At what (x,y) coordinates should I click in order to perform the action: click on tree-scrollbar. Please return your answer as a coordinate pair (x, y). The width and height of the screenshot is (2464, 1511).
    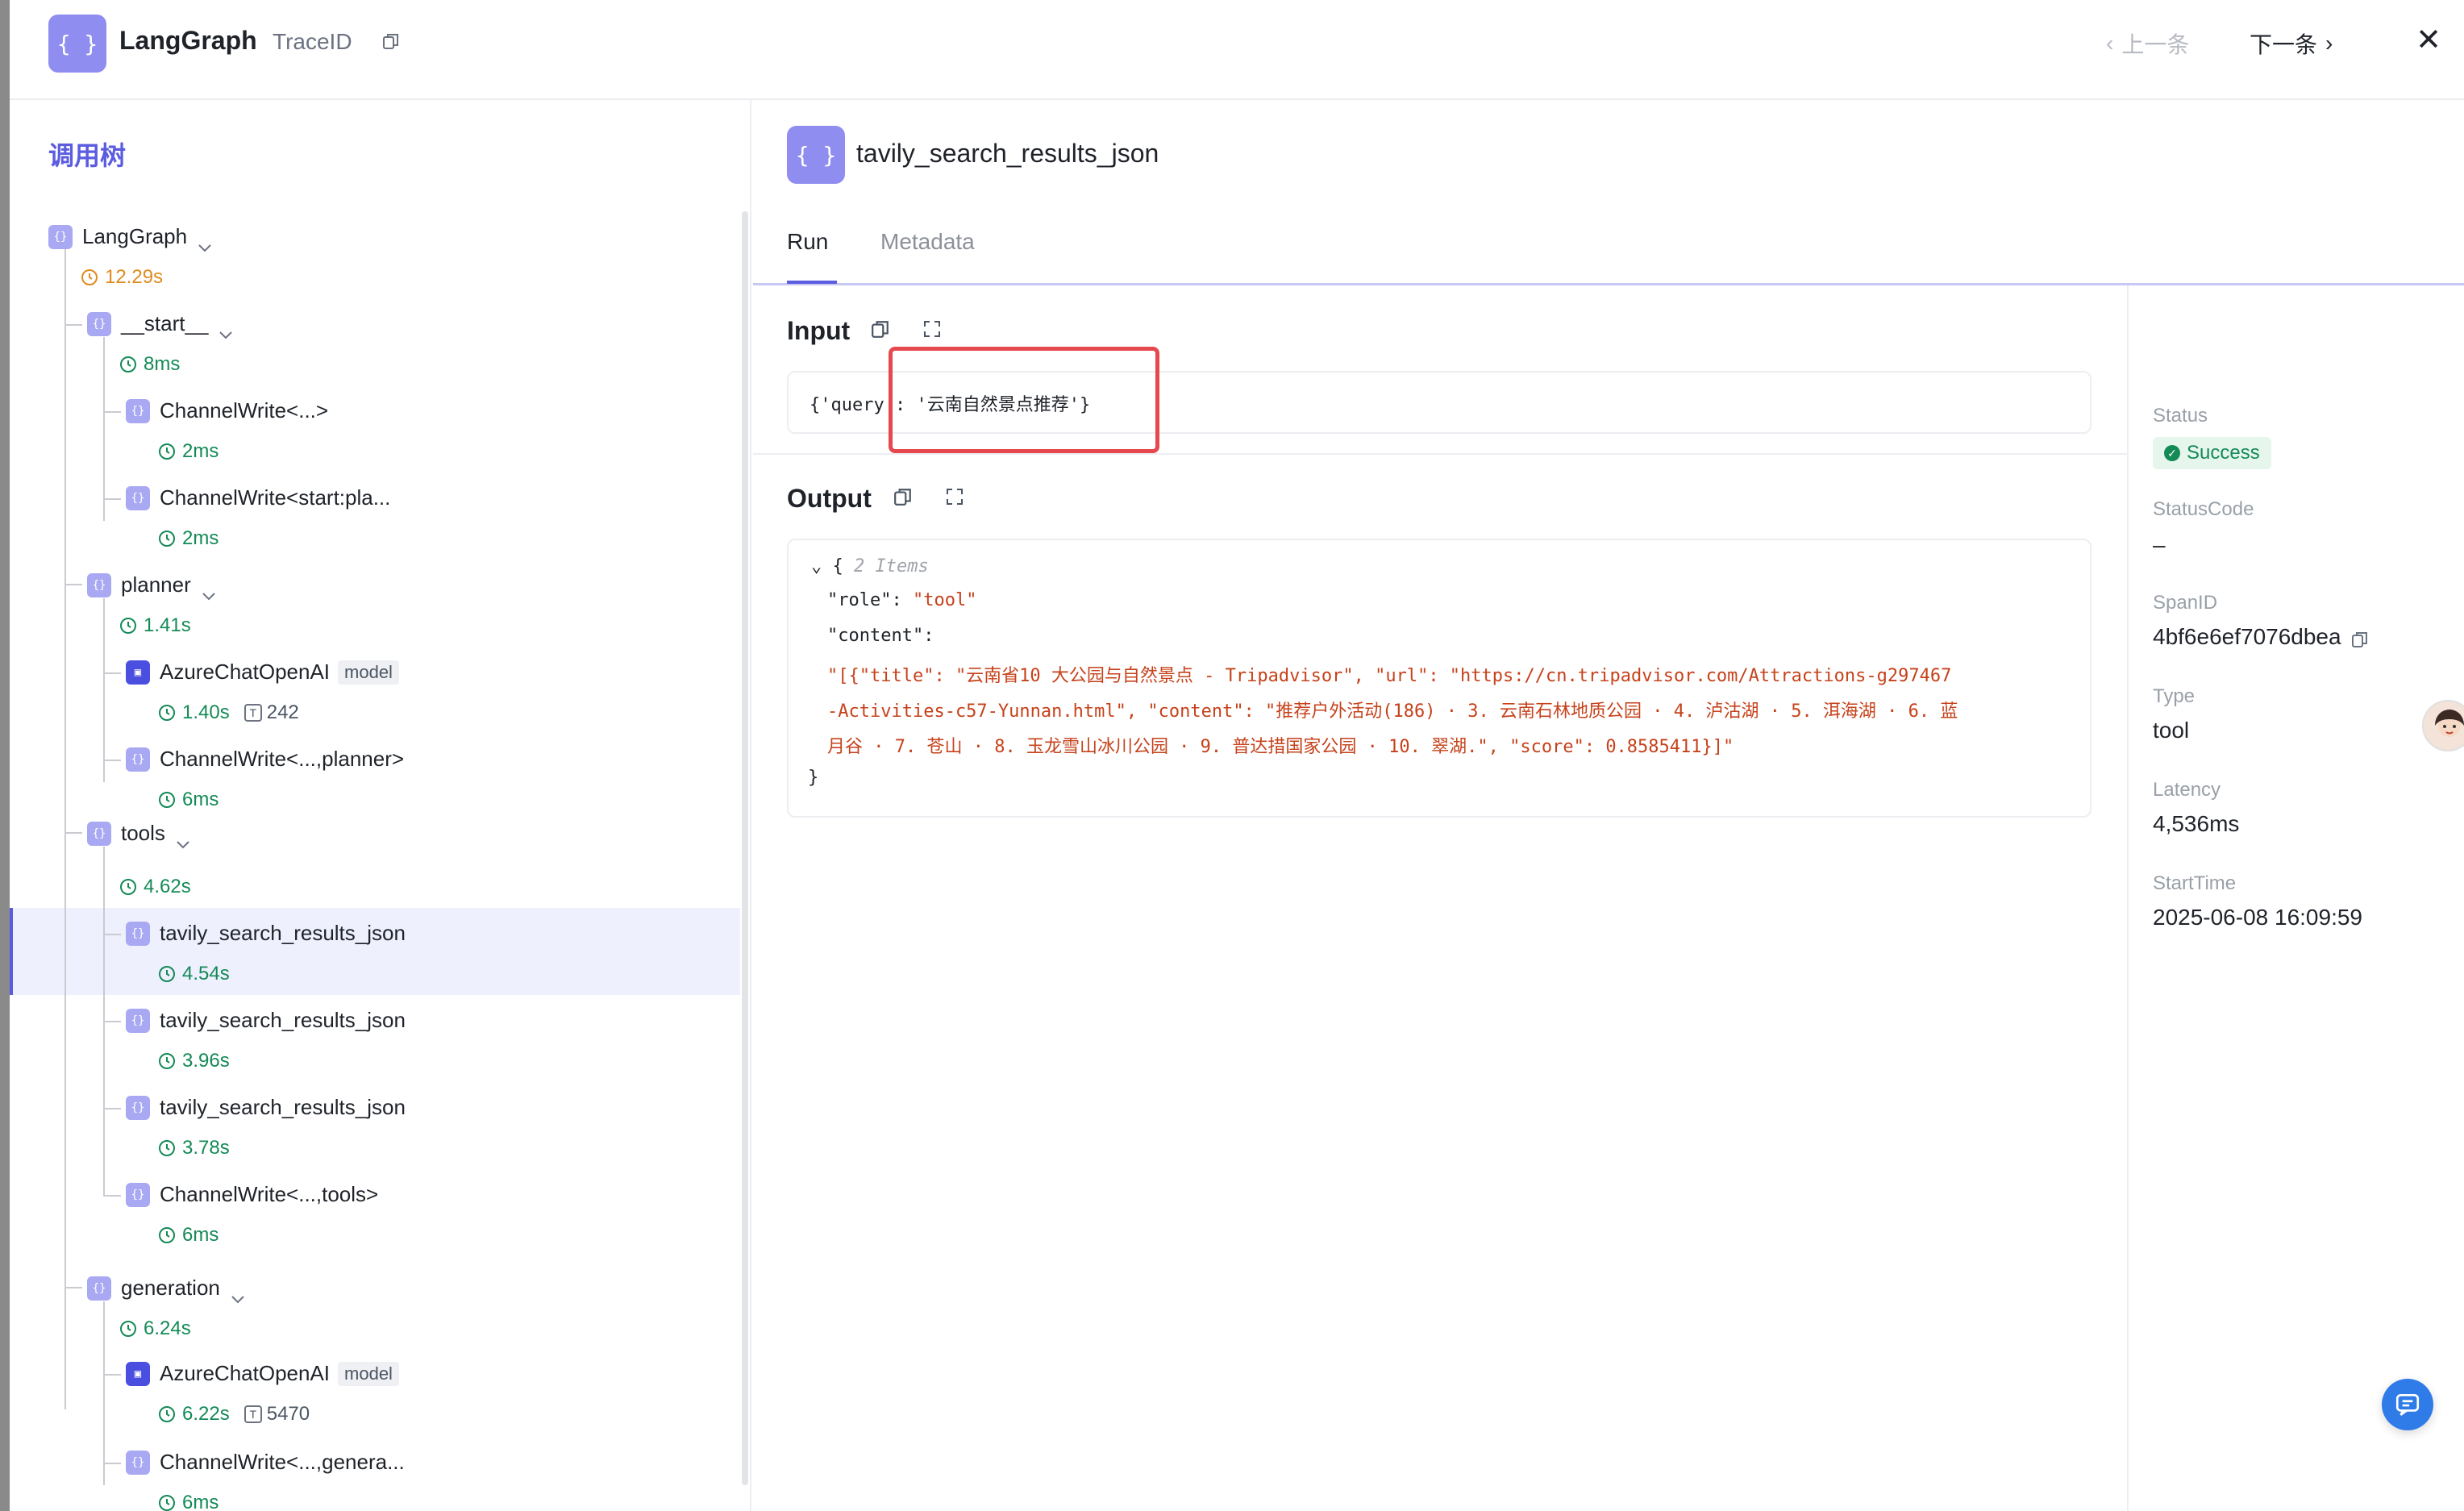
    Looking at the image, I should click on (745, 848).